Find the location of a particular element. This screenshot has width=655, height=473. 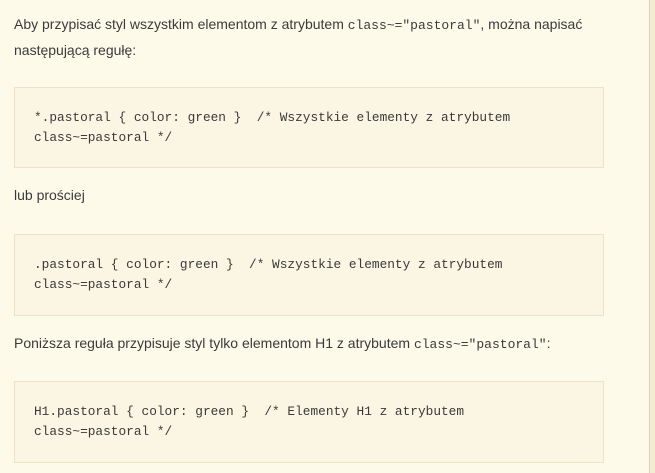

paragraph-h1-text-after: : is located at coordinates (548, 343).